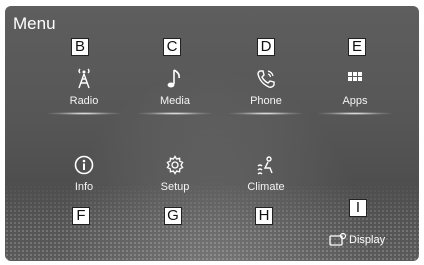  What do you see at coordinates (338, 242) in the screenshot?
I see `display-icon` at bounding box center [338, 242].